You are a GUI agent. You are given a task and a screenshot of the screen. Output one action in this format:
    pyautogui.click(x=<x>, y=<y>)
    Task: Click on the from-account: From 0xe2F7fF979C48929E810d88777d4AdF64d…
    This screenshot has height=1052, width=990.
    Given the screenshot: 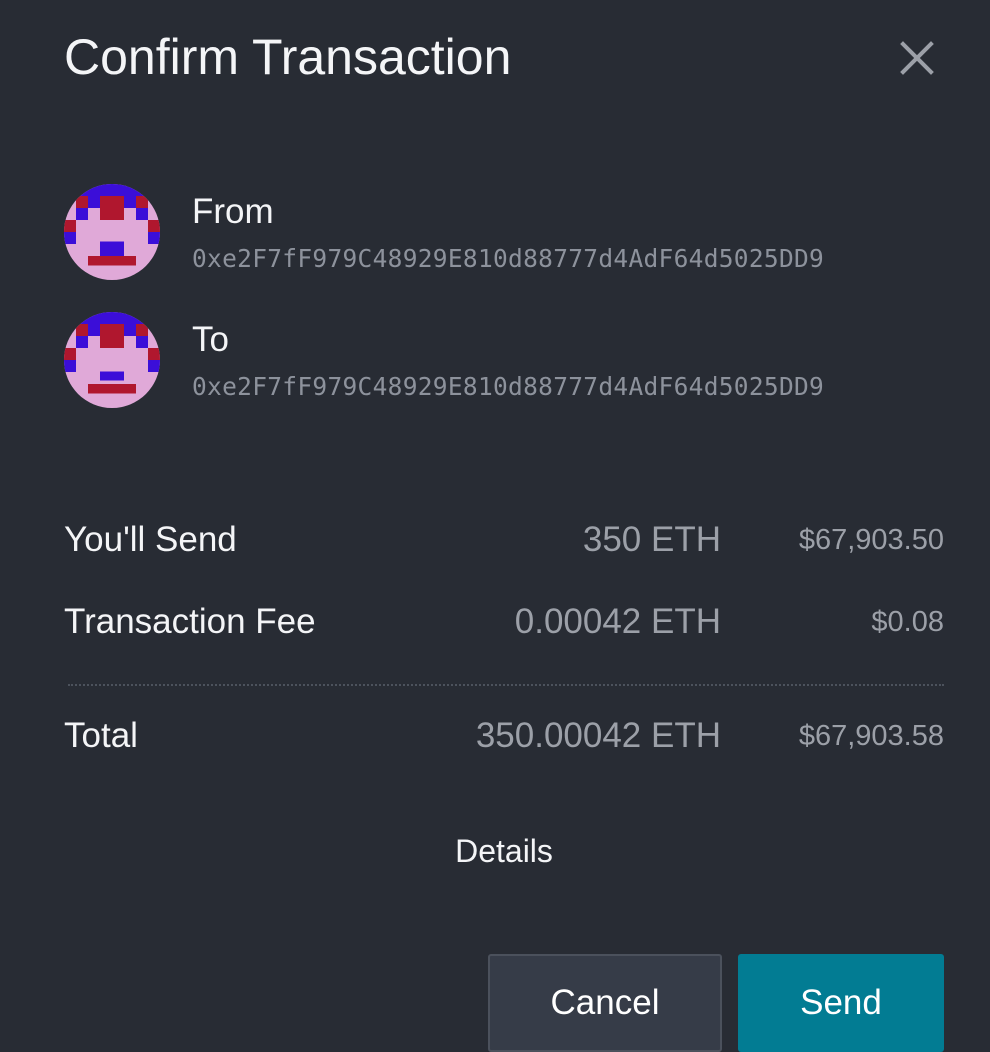 What is the action you would take?
    pyautogui.click(x=514, y=232)
    